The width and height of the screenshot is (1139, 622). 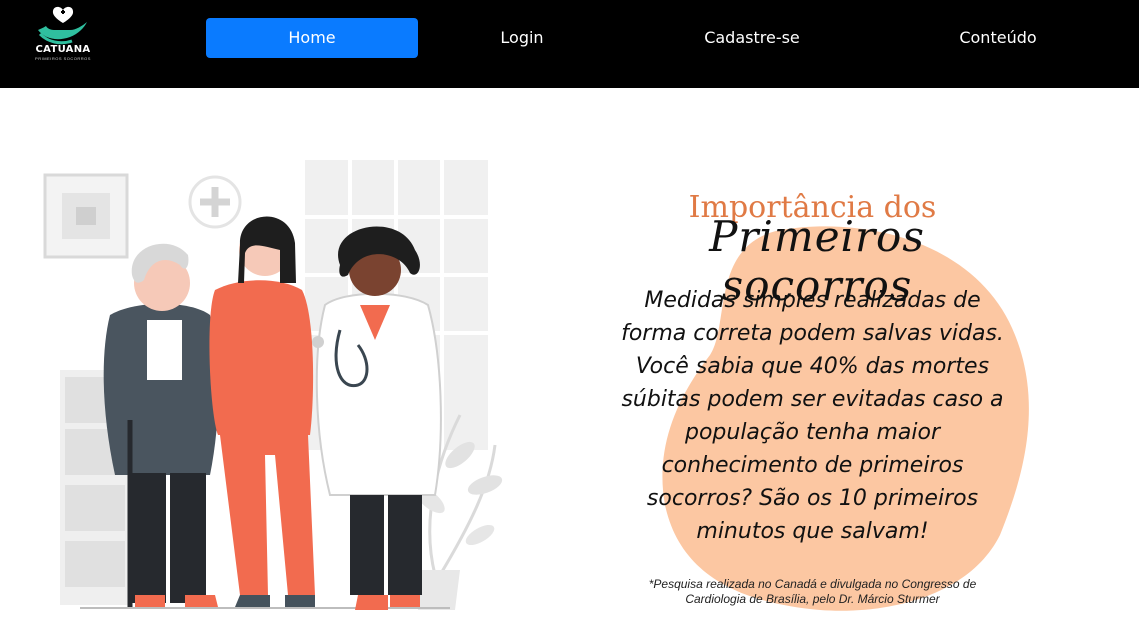 I want to click on nav-cadastre-se: Cadastre-se, so click(x=752, y=38).